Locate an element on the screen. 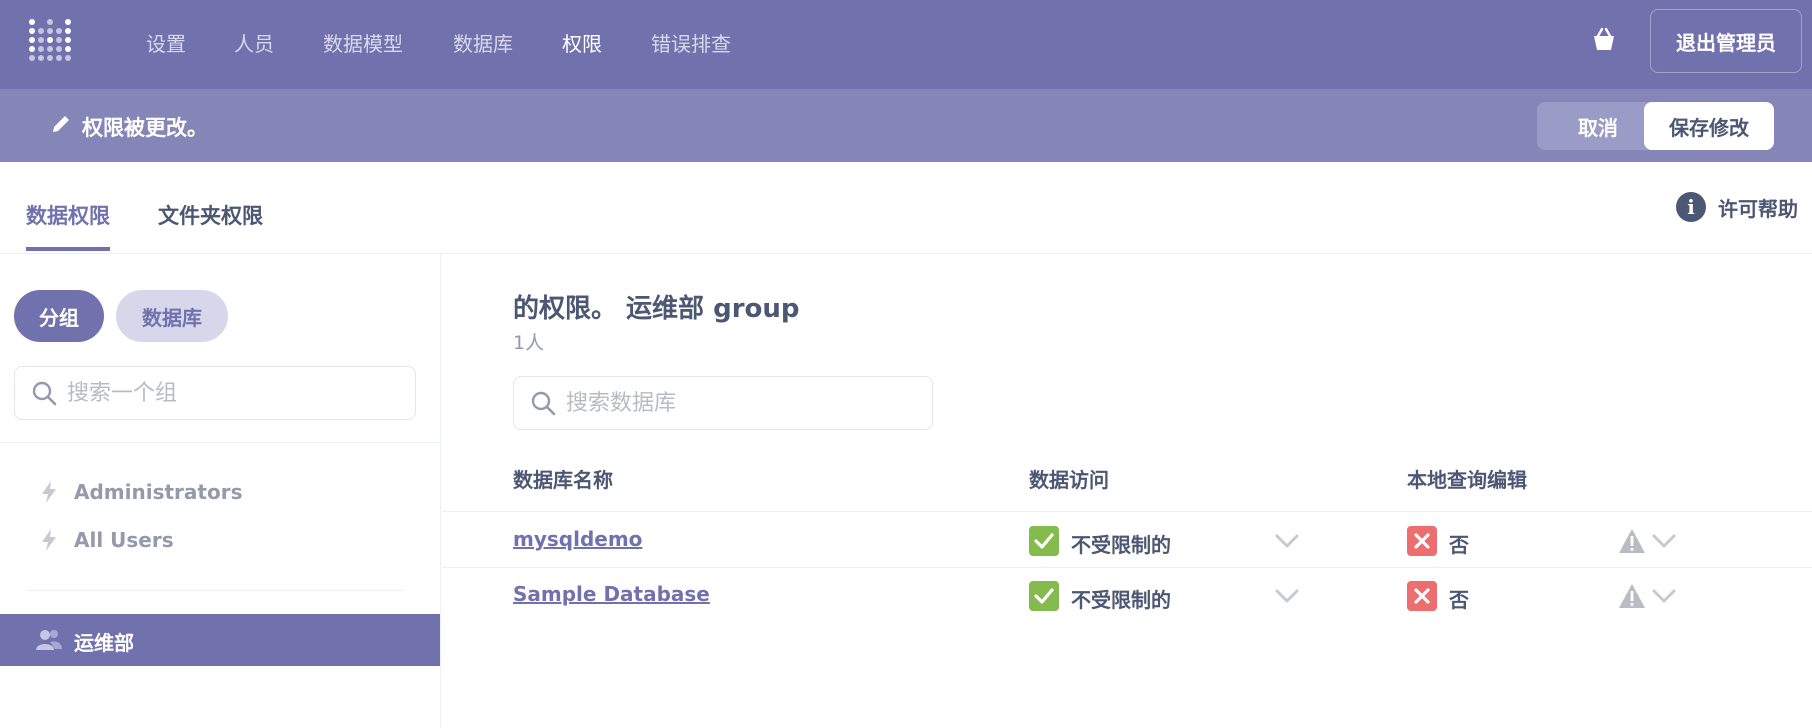  database-link-mysqldemo: mysqldemo is located at coordinates (577, 539).